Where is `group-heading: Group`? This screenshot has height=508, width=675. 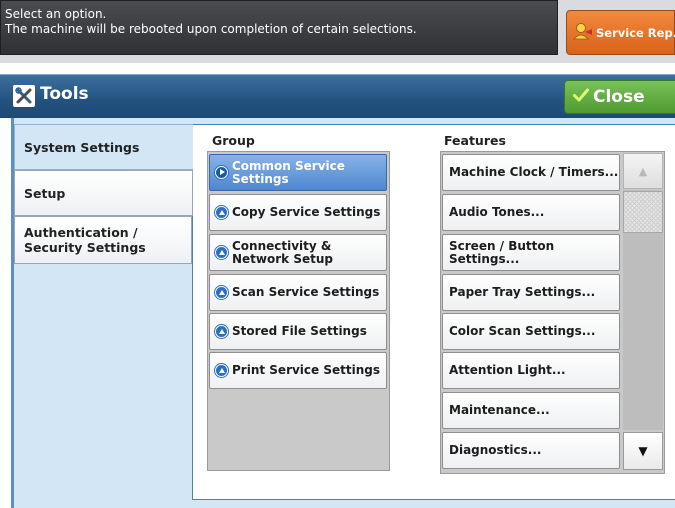
group-heading: Group is located at coordinates (233, 140).